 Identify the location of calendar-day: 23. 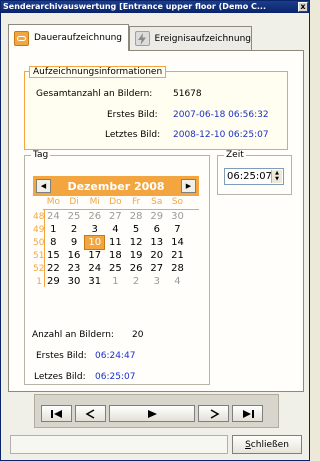
(74, 268).